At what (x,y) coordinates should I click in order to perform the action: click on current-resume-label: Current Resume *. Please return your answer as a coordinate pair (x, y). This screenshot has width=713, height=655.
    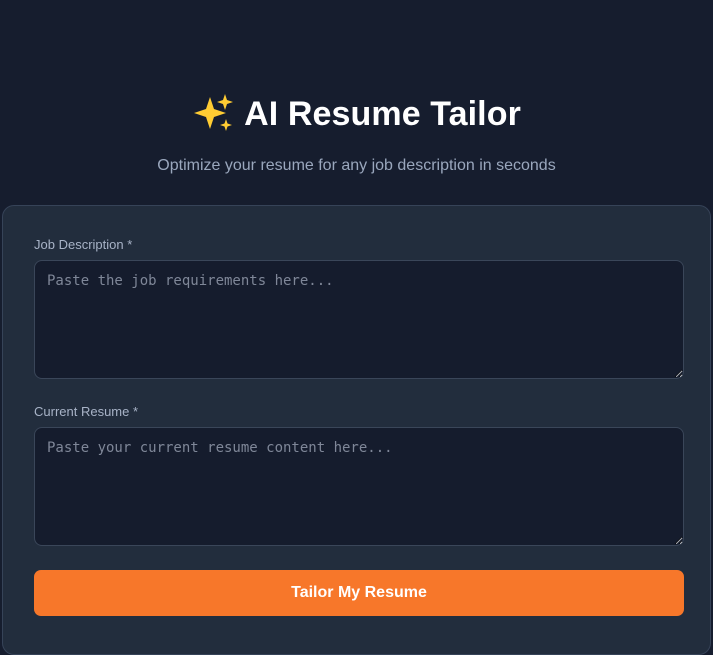
    Looking at the image, I should click on (86, 411).